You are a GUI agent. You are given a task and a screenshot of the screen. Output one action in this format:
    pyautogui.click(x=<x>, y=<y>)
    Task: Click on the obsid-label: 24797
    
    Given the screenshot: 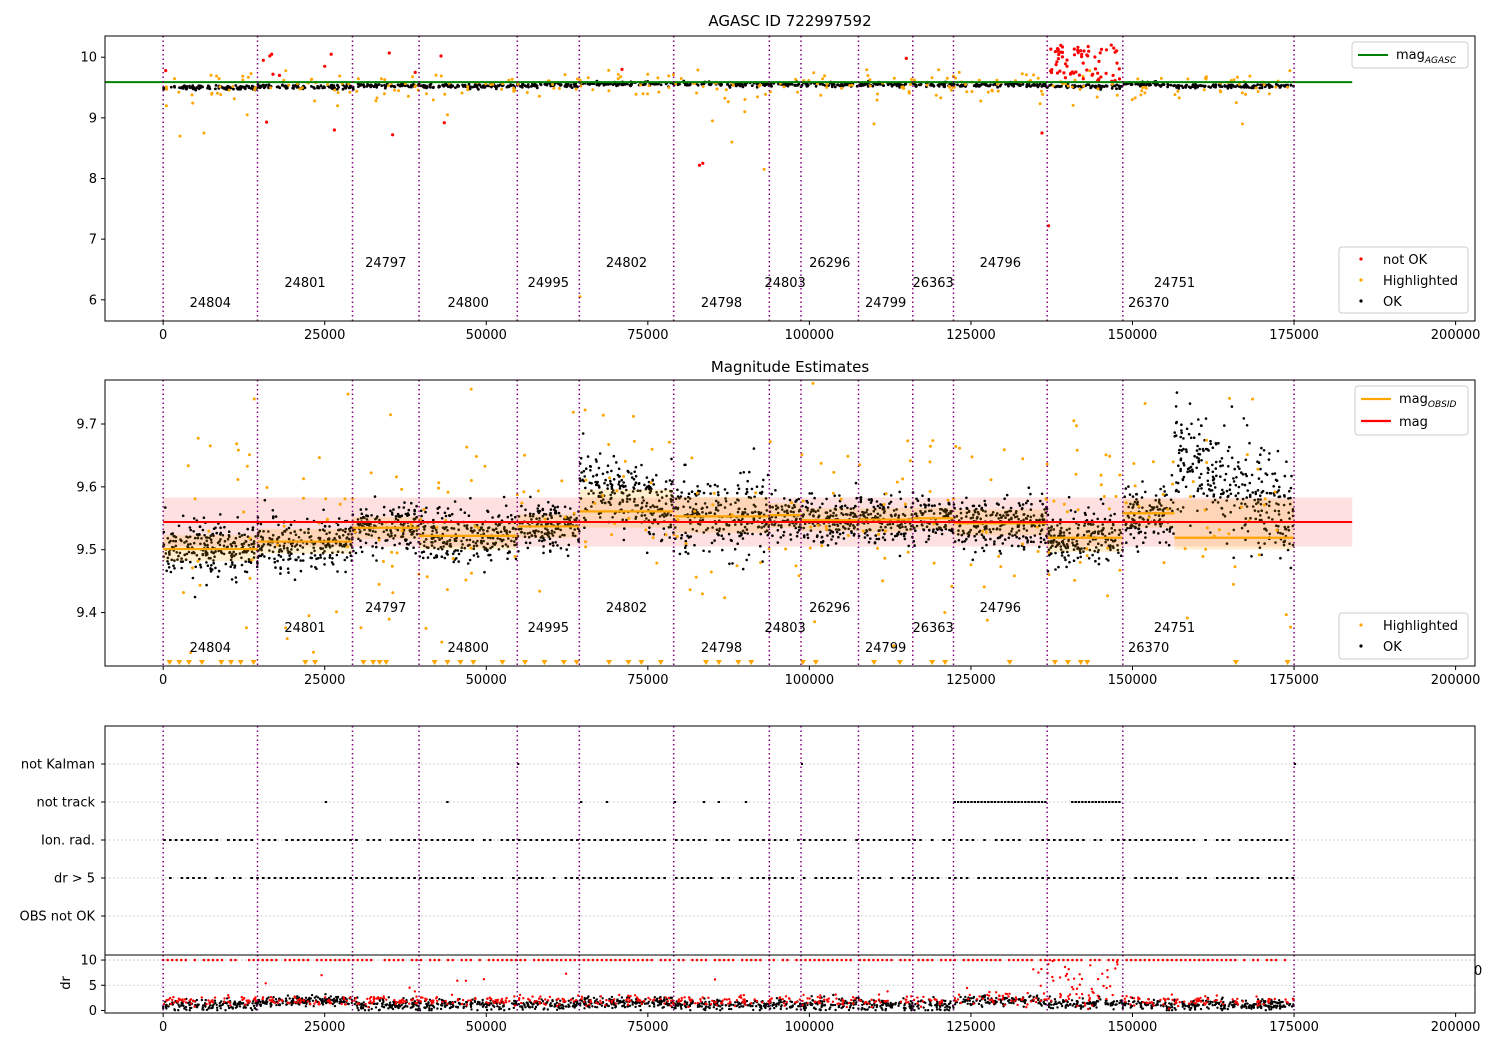 What is the action you would take?
    pyautogui.click(x=385, y=608)
    